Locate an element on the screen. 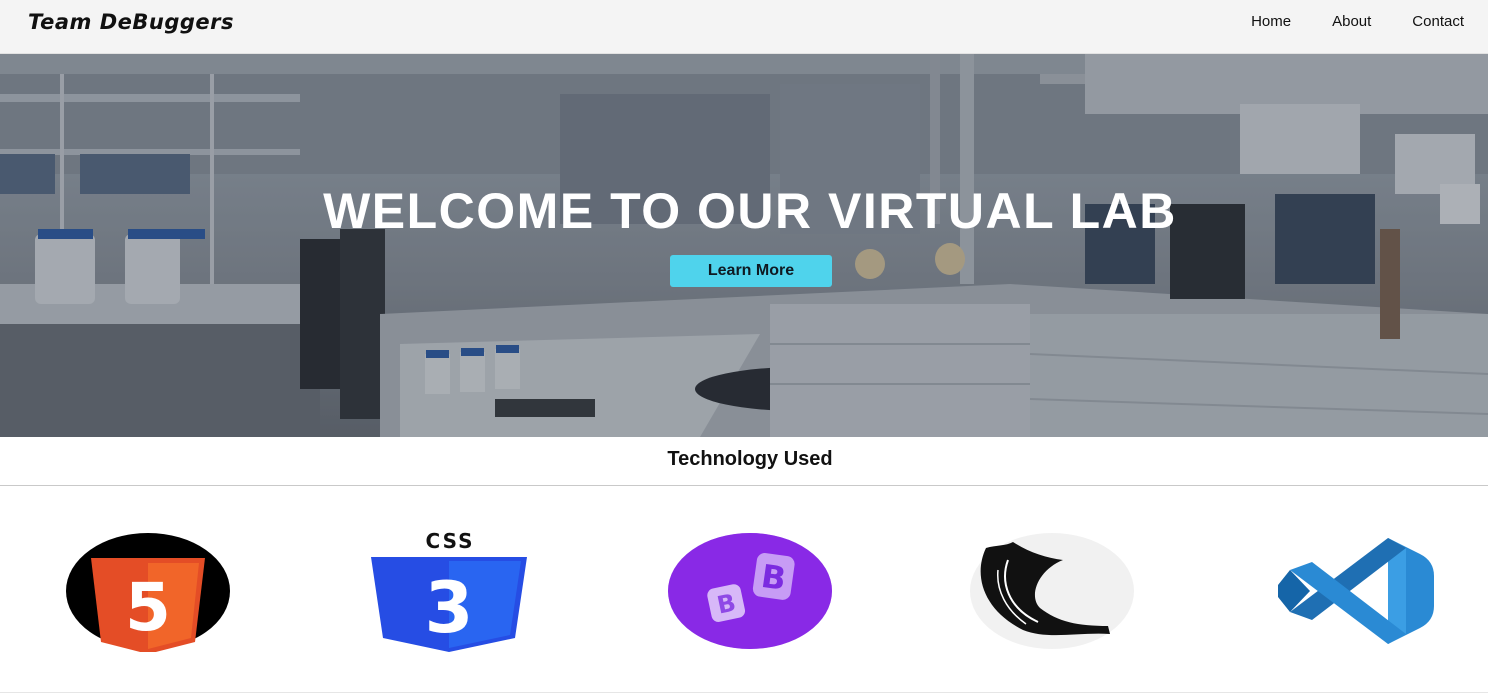 The image size is (1488, 696). html5-badge-text: 5 is located at coordinates (148, 607).